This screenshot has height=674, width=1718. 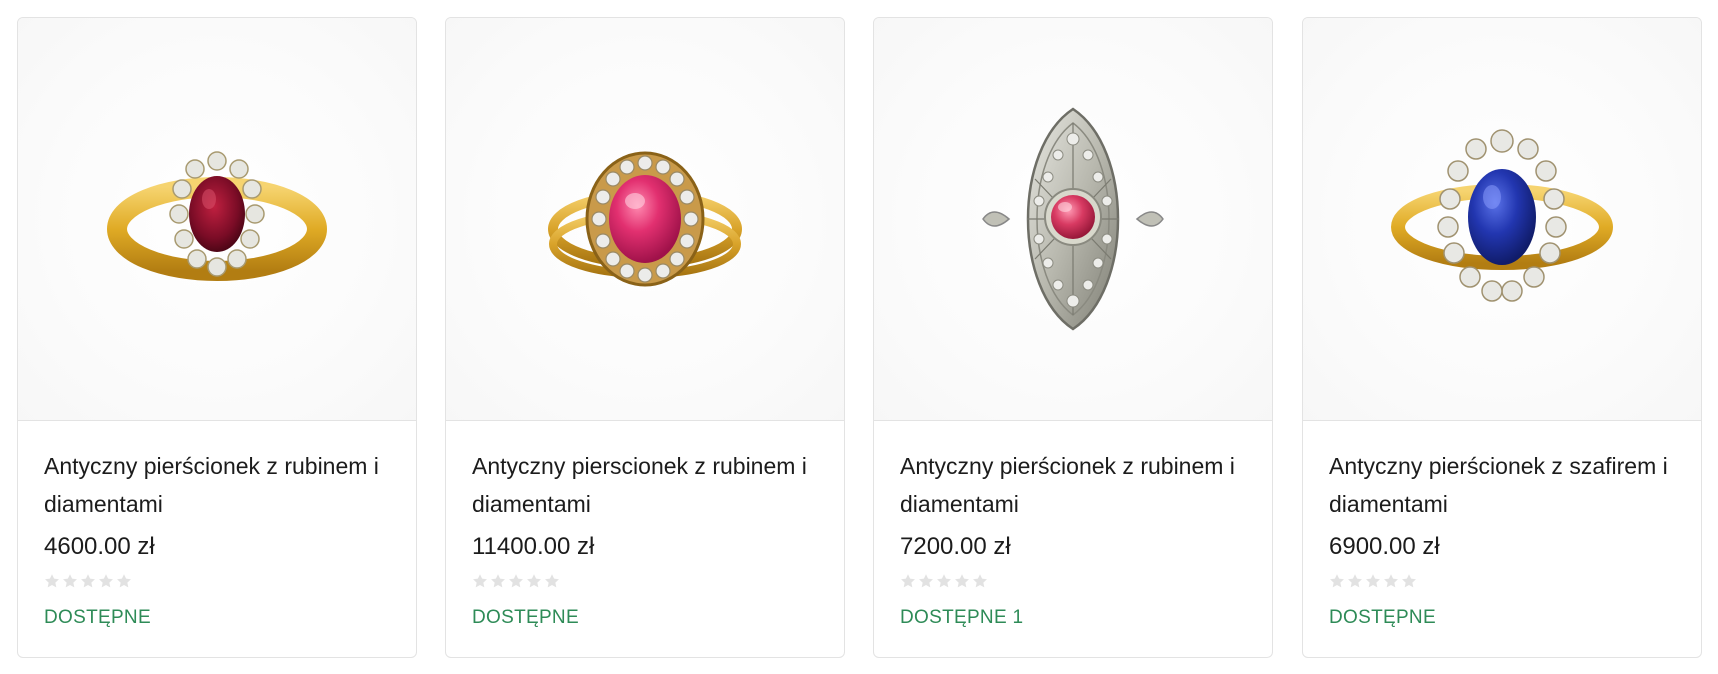 I want to click on product-price: 7200.00 zł, so click(x=955, y=546).